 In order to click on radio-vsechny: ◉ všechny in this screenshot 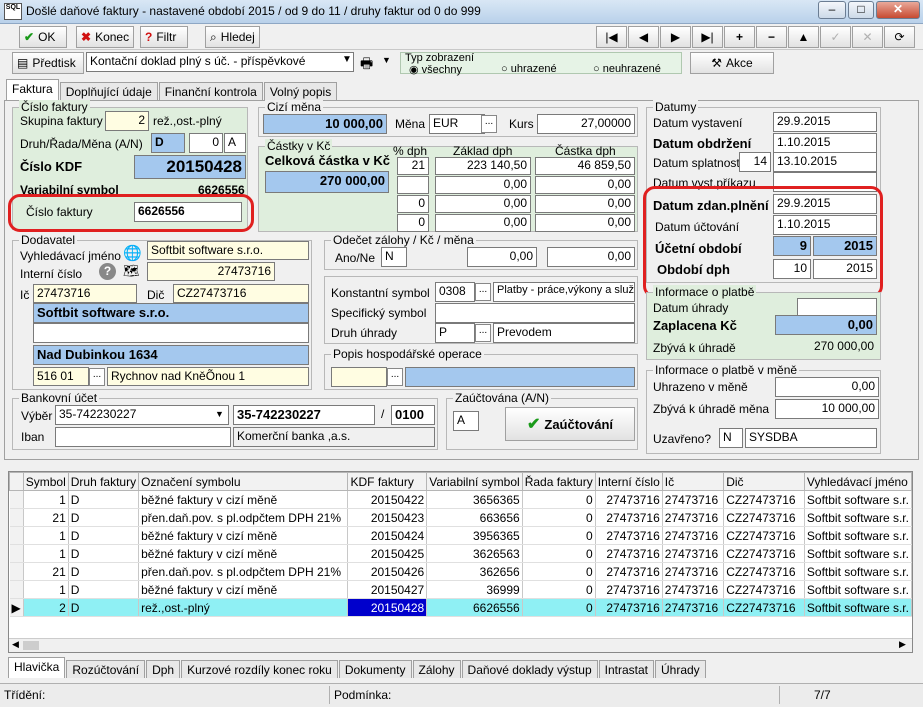, I will do `click(435, 69)`.